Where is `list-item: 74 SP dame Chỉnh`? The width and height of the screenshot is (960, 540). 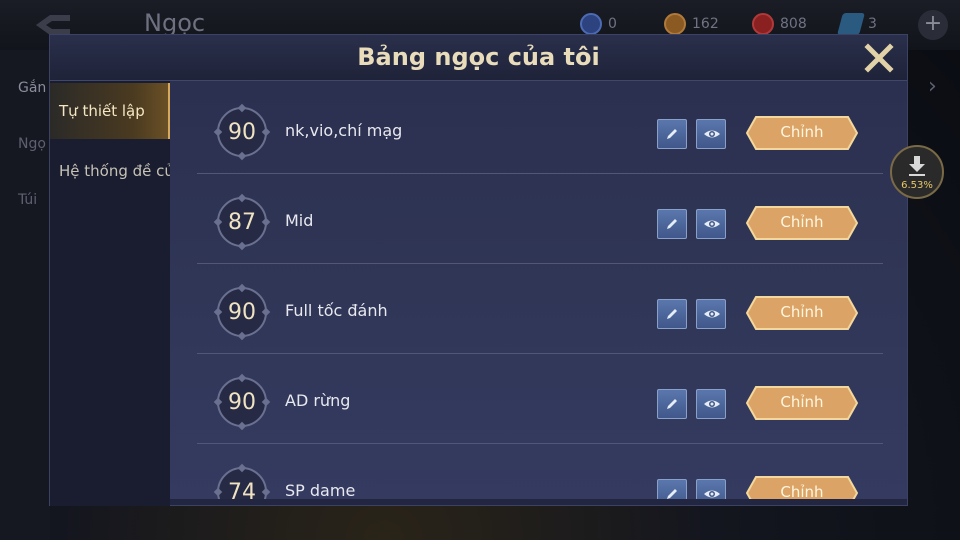
list-item: 74 SP dame Chỉnh is located at coordinates (538, 471).